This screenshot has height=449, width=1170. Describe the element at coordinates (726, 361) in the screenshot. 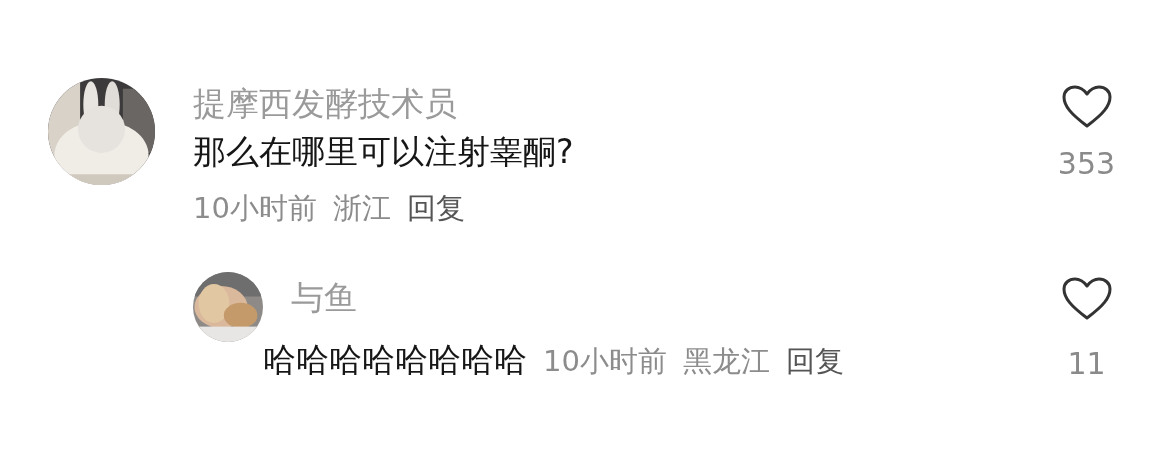

I see `comment-location: 黑龙江` at that location.